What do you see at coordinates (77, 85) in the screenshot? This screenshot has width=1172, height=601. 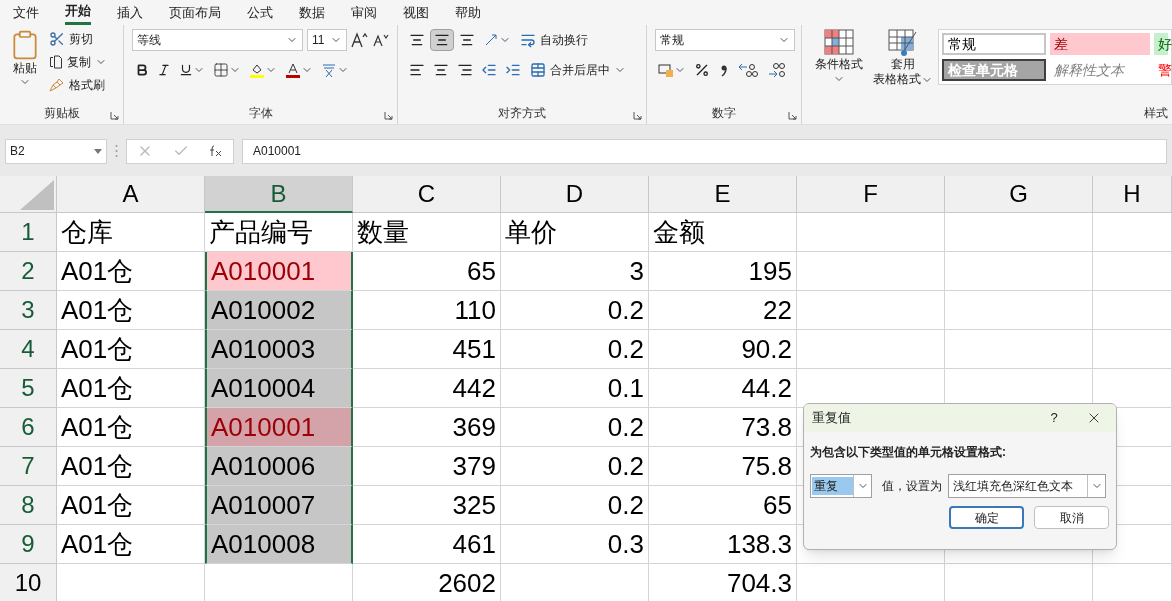 I see `format-painter-button: 格式刷` at bounding box center [77, 85].